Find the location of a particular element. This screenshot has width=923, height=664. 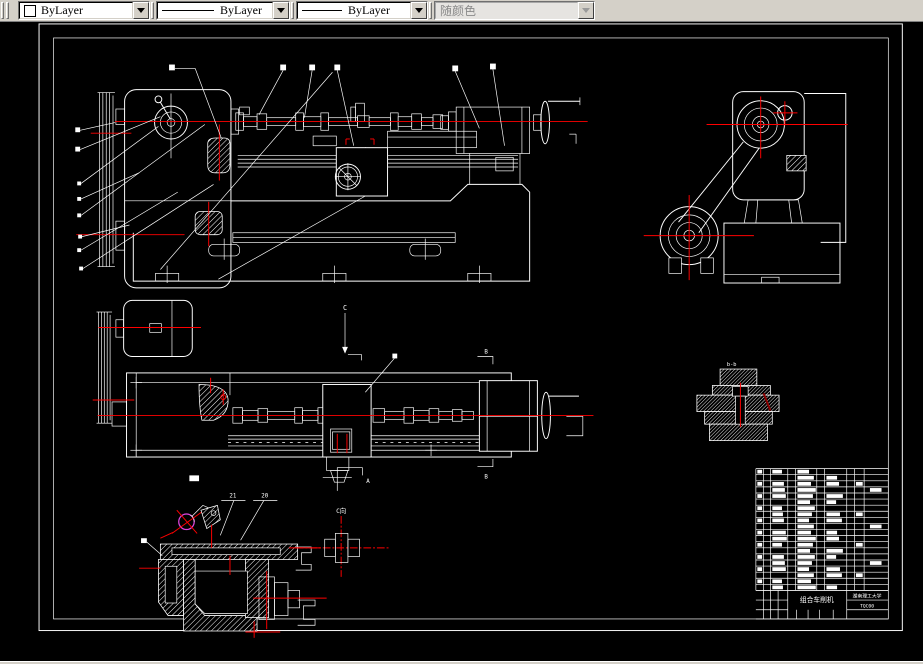

linetype-glyph-icon is located at coordinates (188, 10).